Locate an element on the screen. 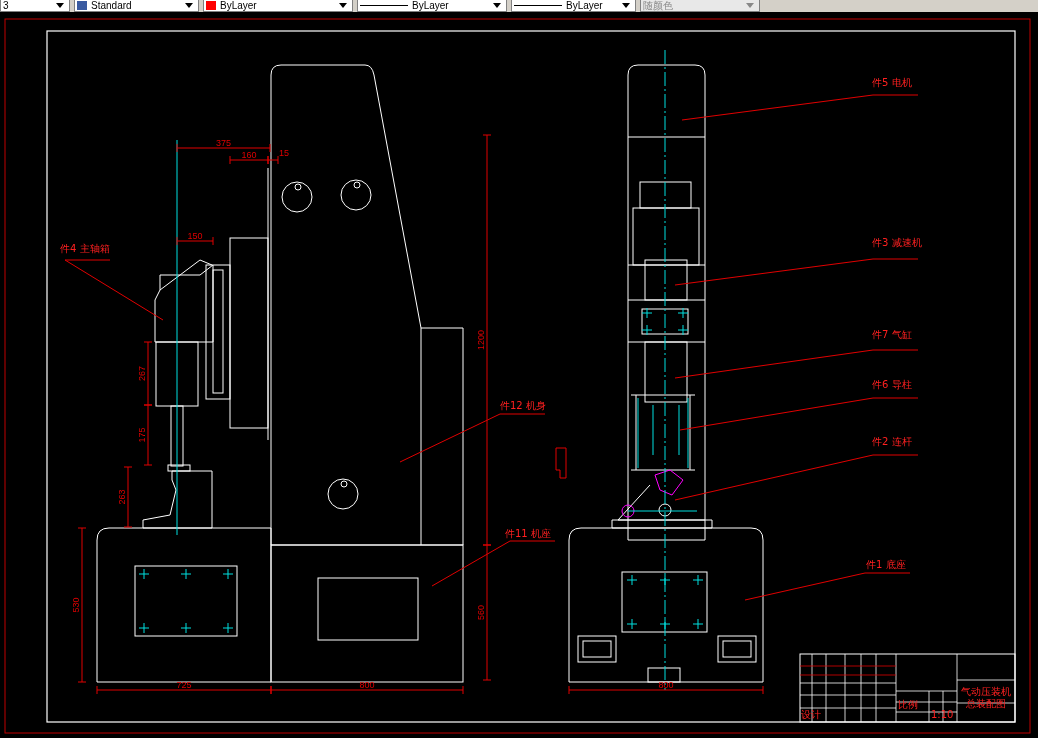  dimension-text: 175 is located at coordinates (142, 435).